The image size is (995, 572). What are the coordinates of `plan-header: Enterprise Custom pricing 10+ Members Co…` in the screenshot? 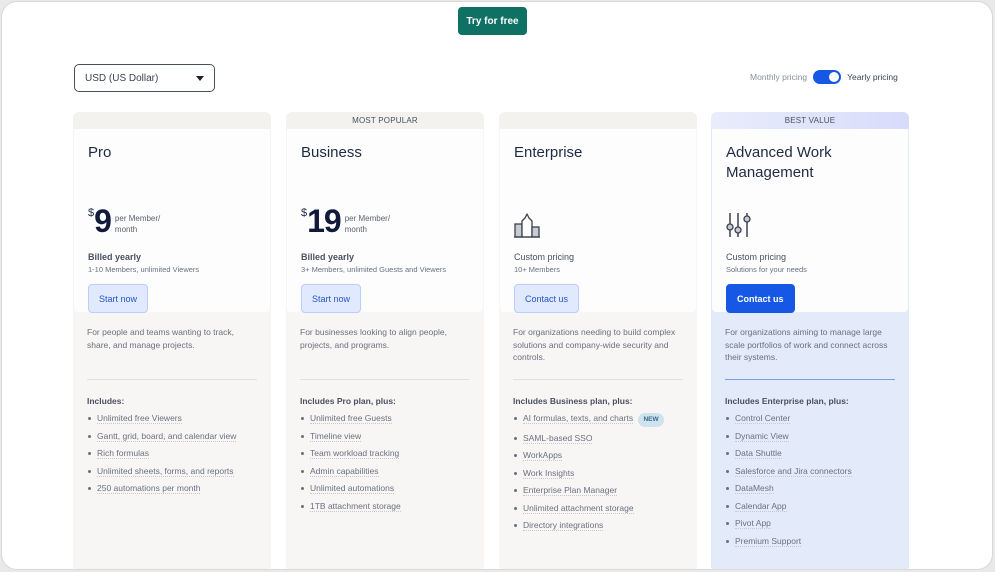 It's located at (598, 221).